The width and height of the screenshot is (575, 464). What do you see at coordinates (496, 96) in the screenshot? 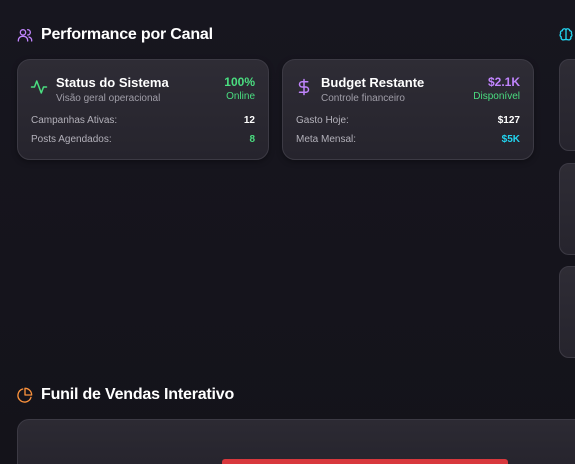
I see `status-badge: Disponível` at bounding box center [496, 96].